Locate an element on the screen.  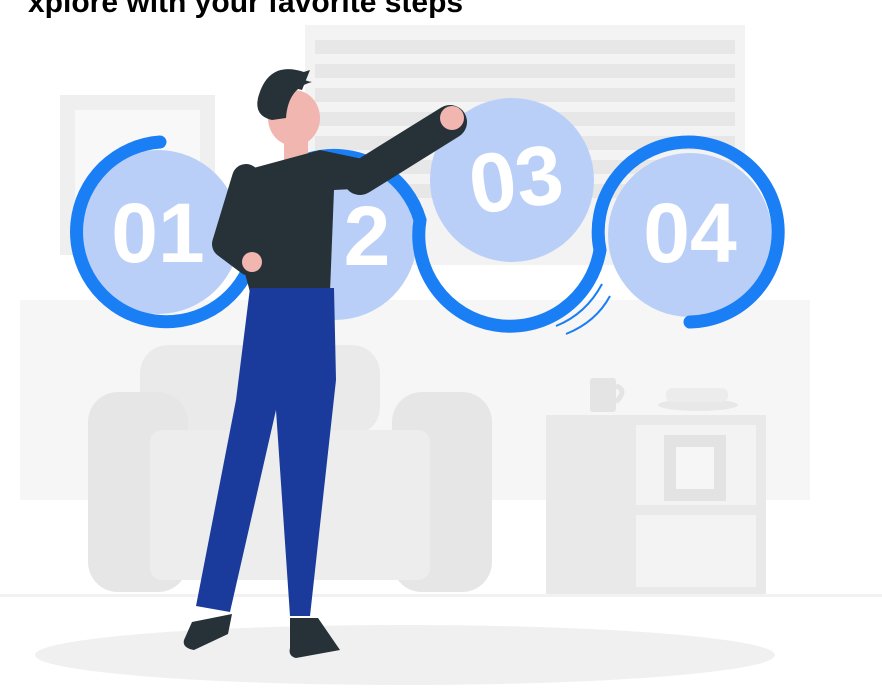
floor-shadow is located at coordinates (405, 655).